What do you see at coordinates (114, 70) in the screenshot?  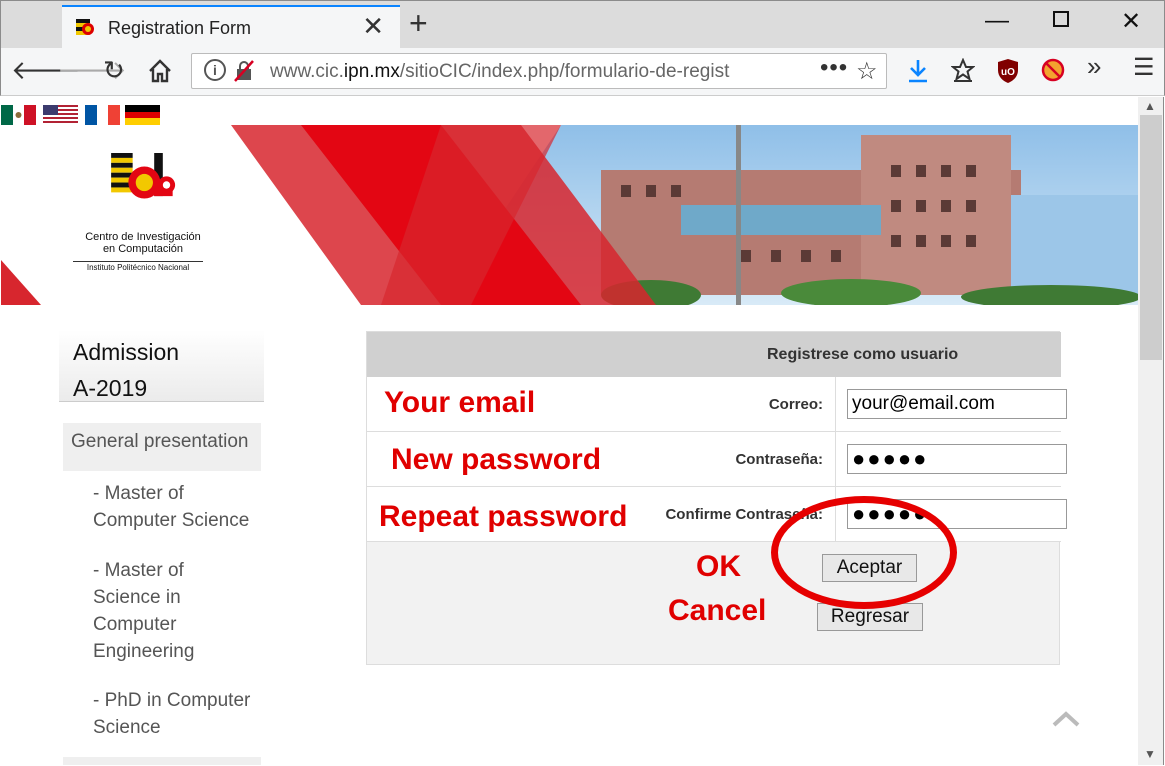 I see `reload-button: ↻` at bounding box center [114, 70].